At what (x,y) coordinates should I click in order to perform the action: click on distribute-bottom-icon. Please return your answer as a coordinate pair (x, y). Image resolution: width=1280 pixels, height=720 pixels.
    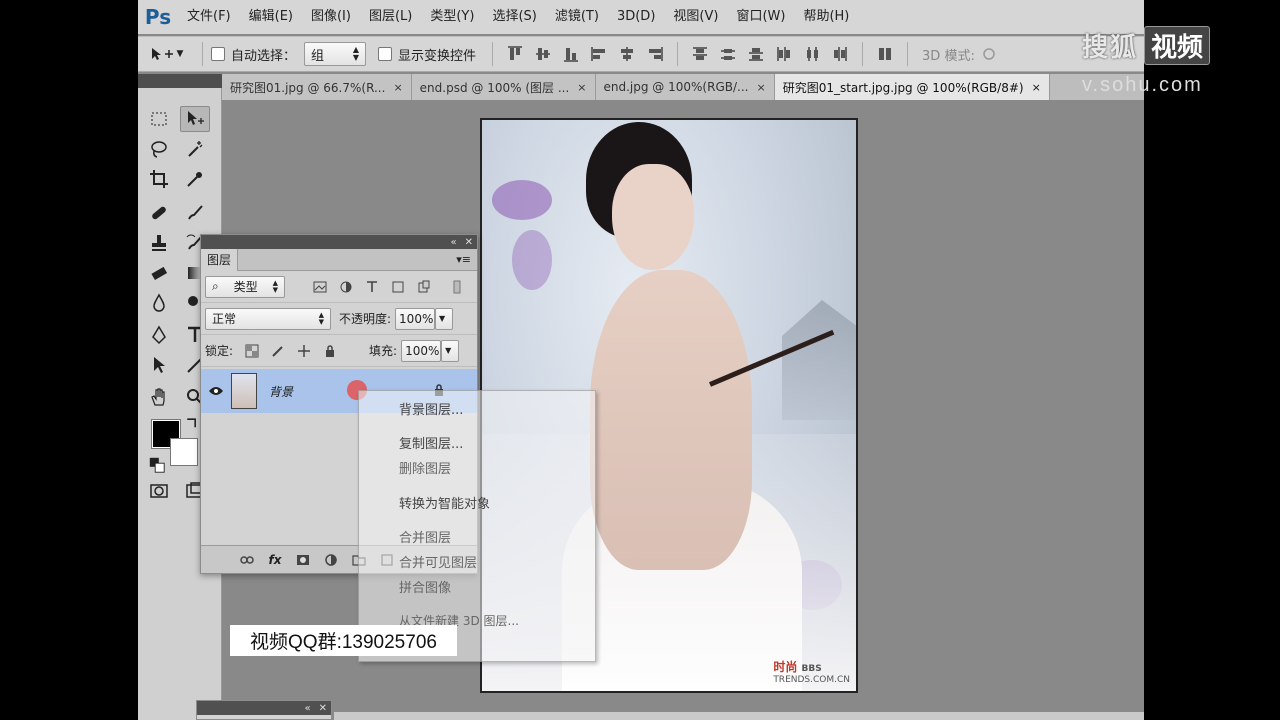
    Looking at the image, I should click on (756, 54).